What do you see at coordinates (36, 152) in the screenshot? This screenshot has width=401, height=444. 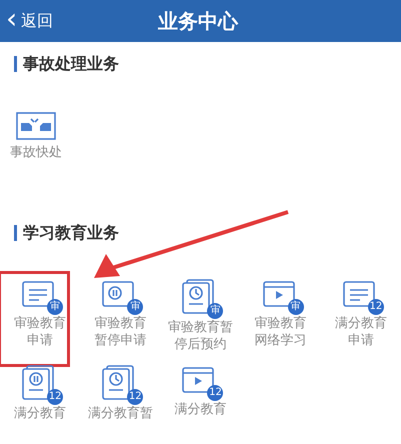 I see `service-label: 事故快处` at bounding box center [36, 152].